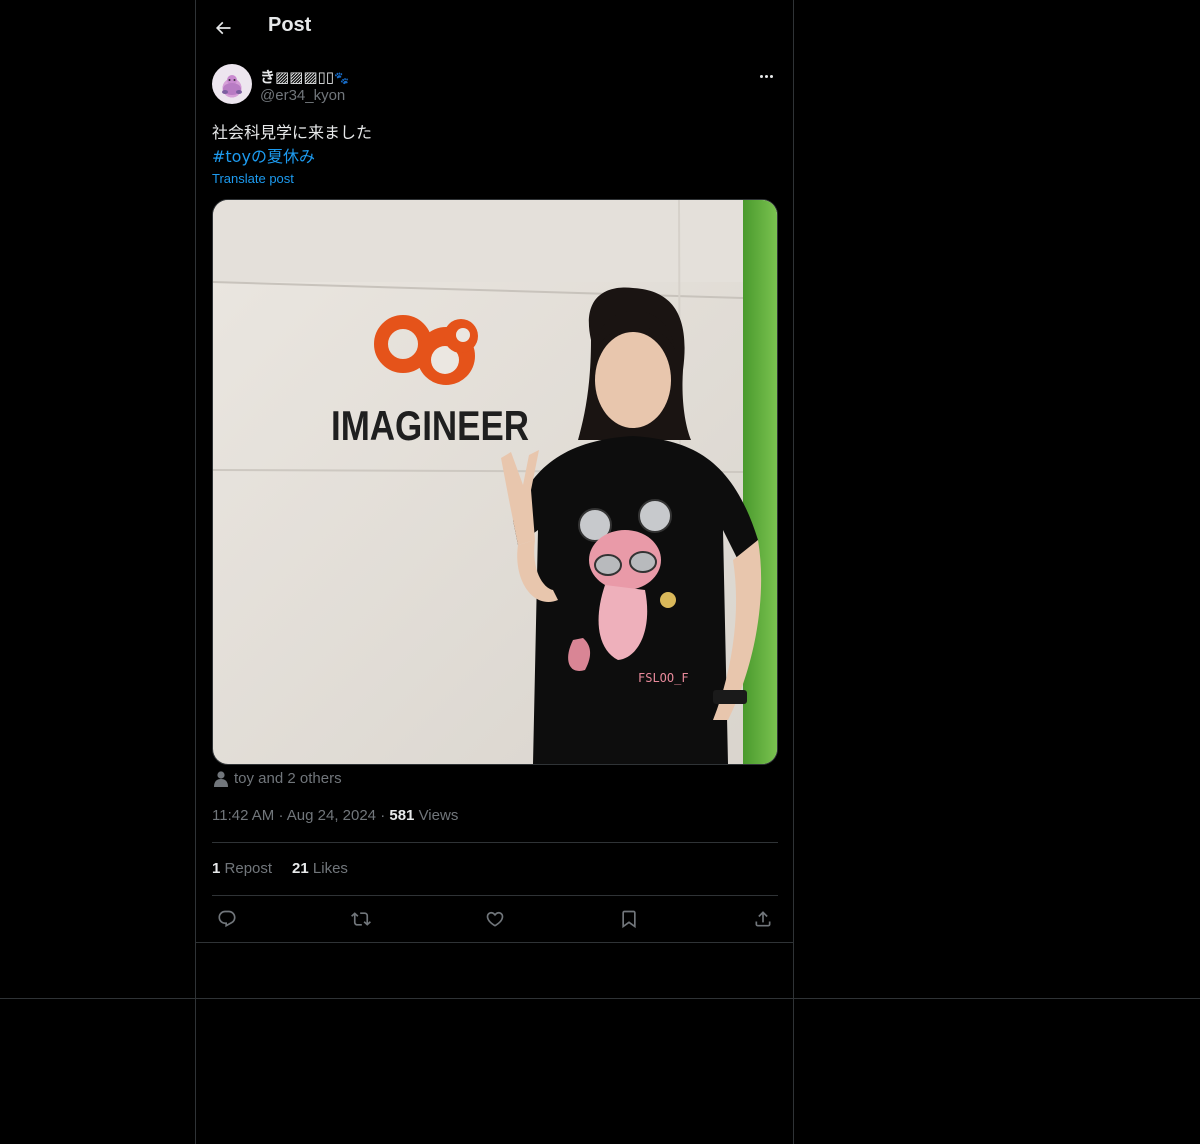 Image resolution: width=1200 pixels, height=1144 pixels. Describe the element at coordinates (216, 868) in the screenshot. I see `reposts-count: 1` at that location.